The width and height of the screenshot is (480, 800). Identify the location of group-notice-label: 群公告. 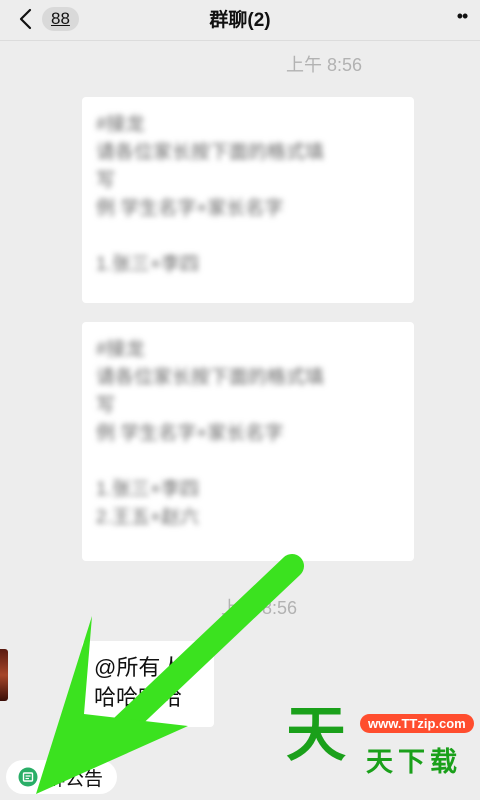
(75, 779).